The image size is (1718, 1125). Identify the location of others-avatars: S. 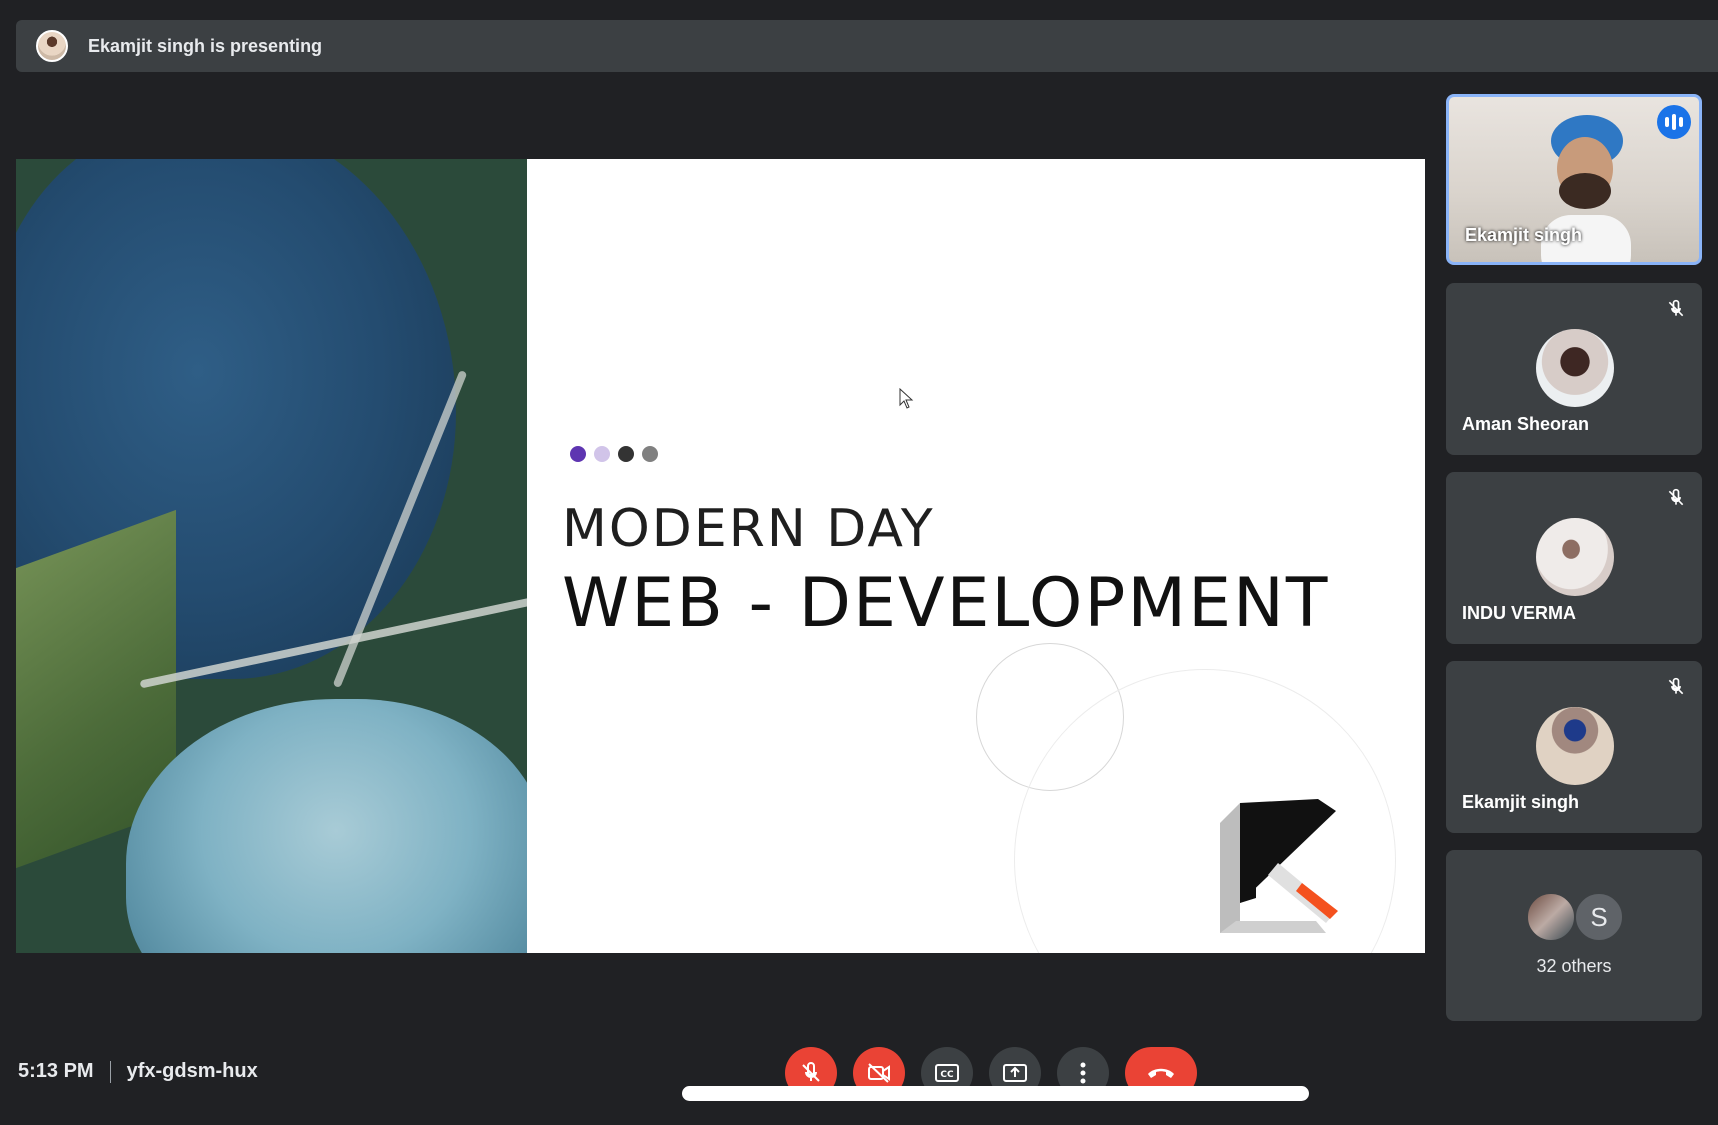
(1581, 919).